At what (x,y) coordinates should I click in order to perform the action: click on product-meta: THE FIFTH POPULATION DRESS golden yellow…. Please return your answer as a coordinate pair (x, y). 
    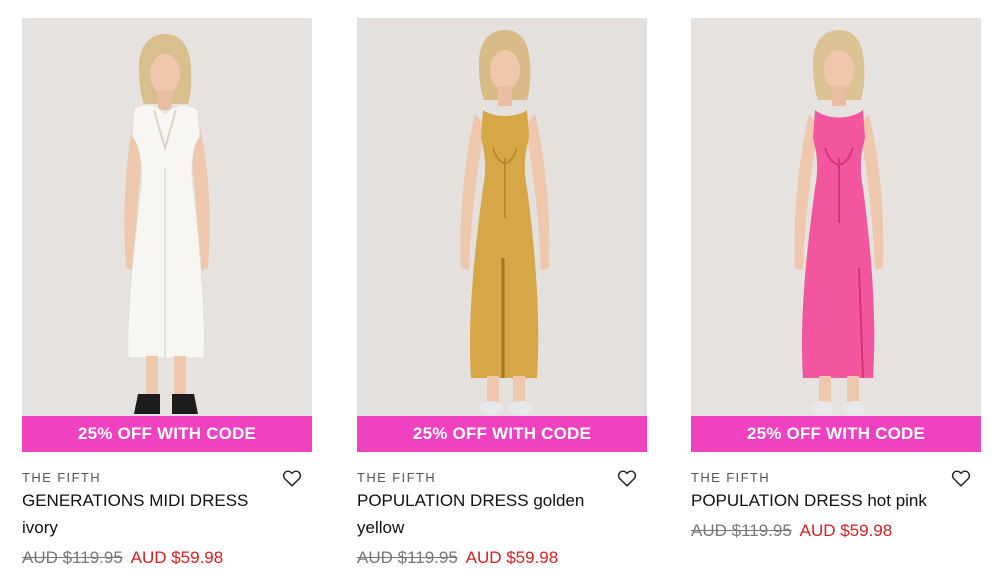
    Looking at the image, I should click on (502, 510).